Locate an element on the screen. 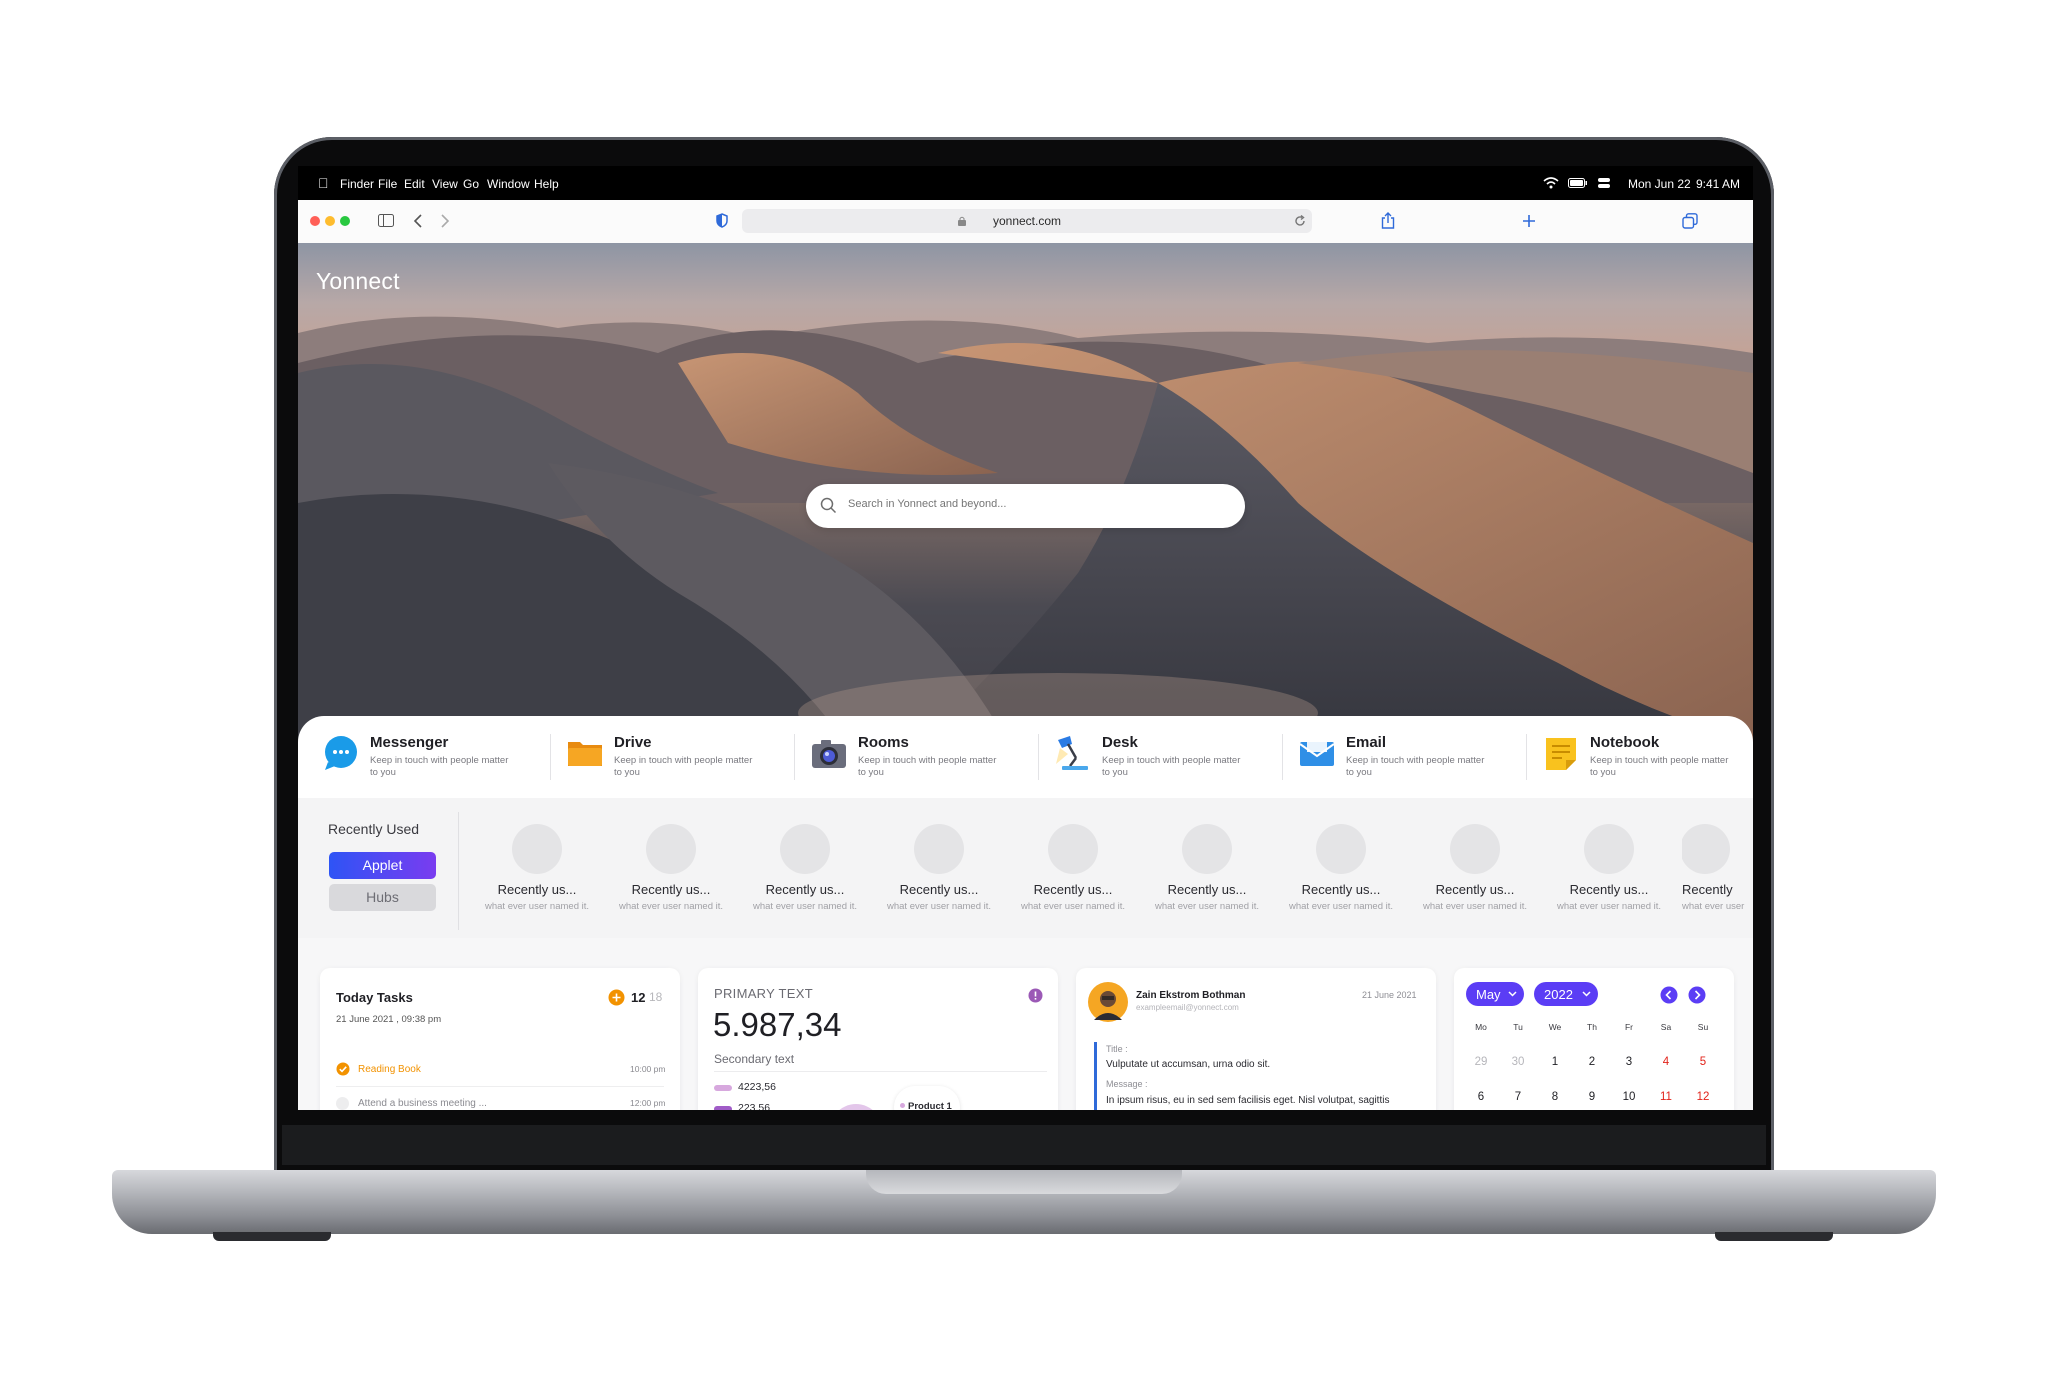 The image size is (2046, 1377). card-title: Today Tasks is located at coordinates (374, 997).